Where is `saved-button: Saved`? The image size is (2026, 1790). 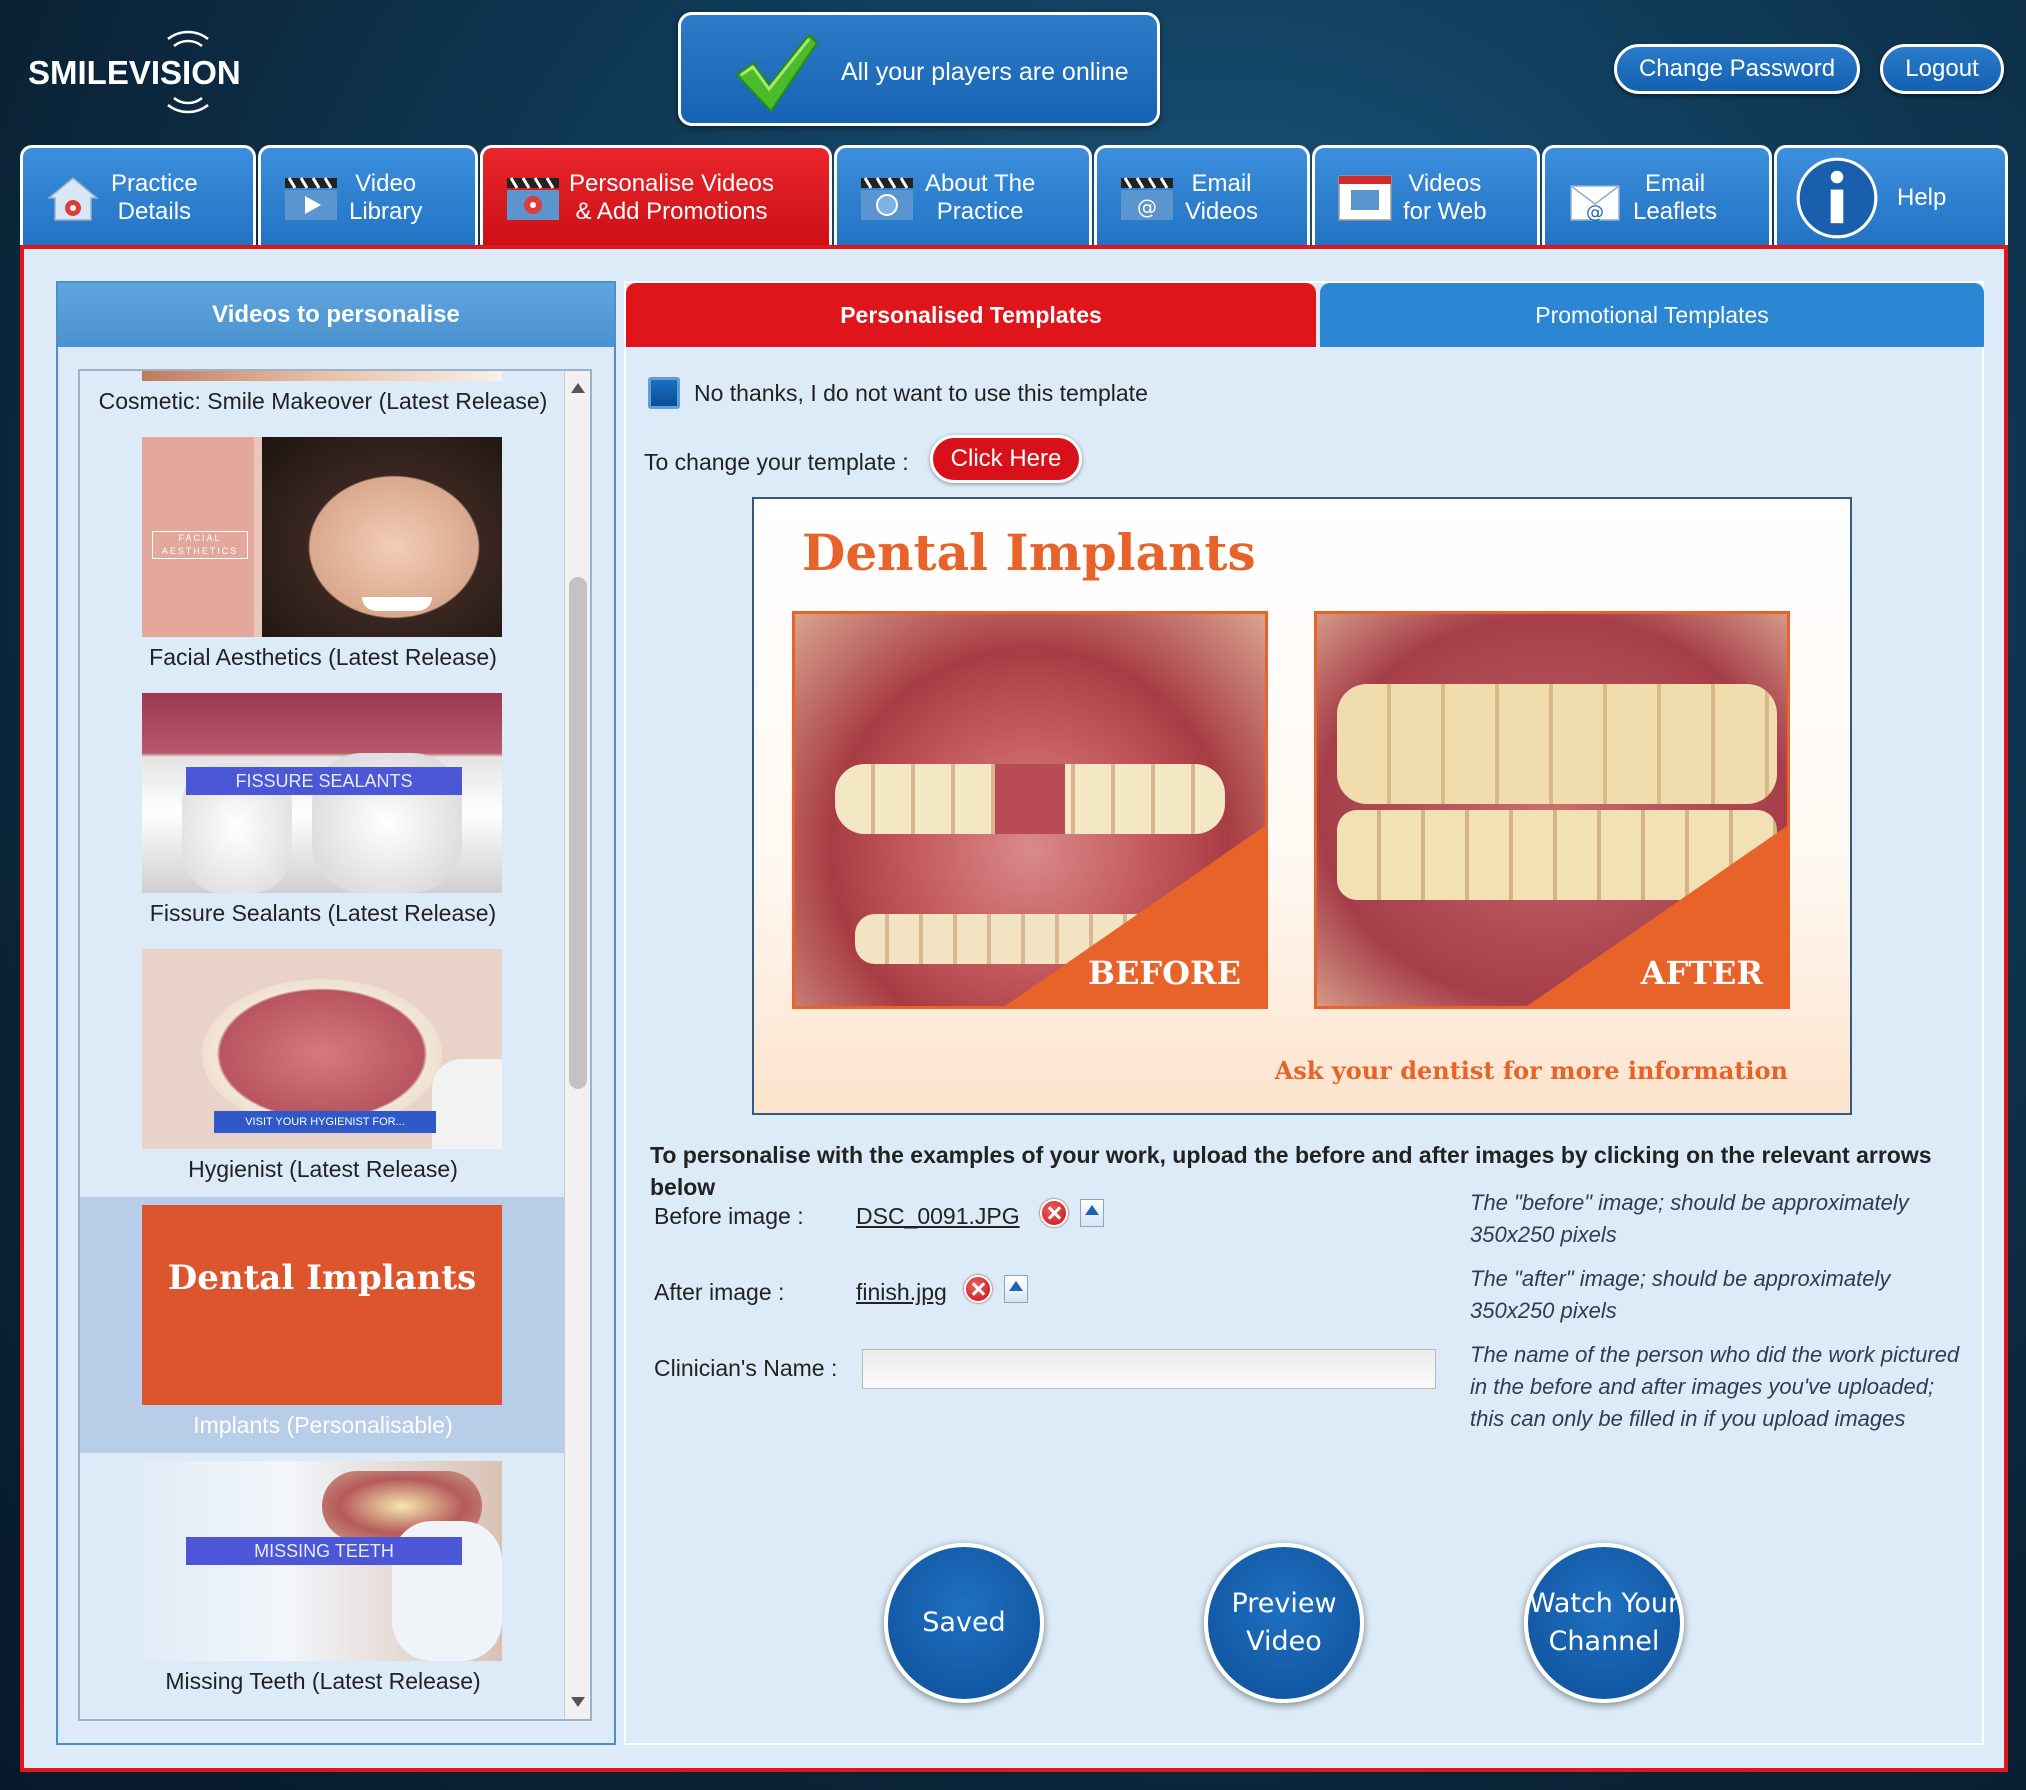
saved-button: Saved is located at coordinates (964, 1623).